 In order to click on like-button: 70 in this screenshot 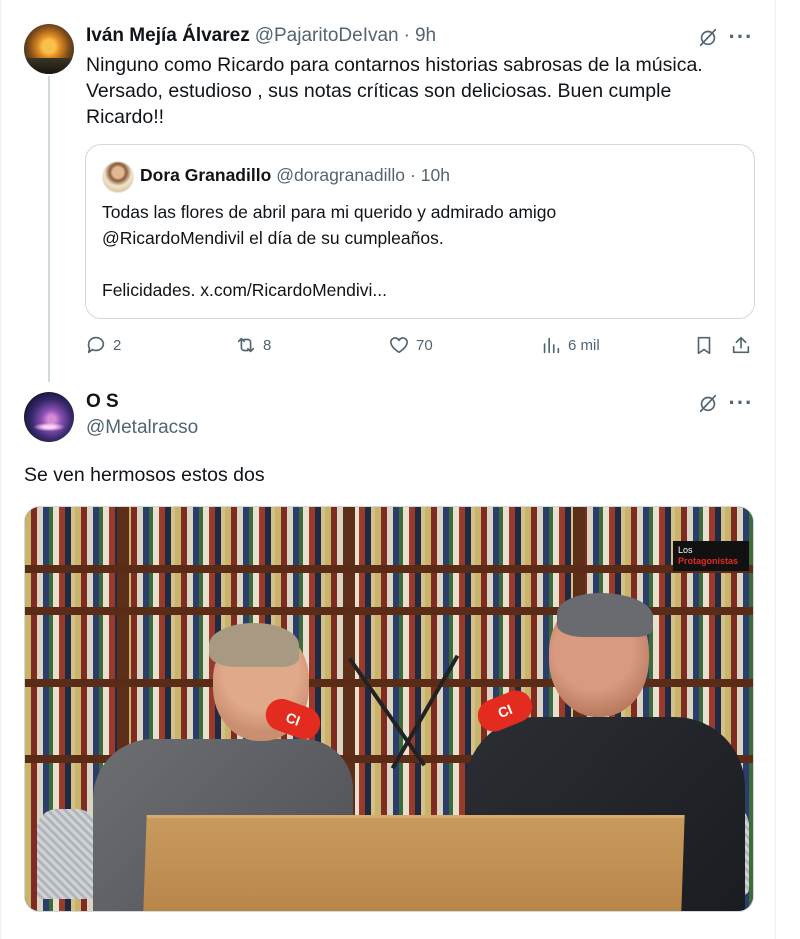, I will do `click(410, 345)`.